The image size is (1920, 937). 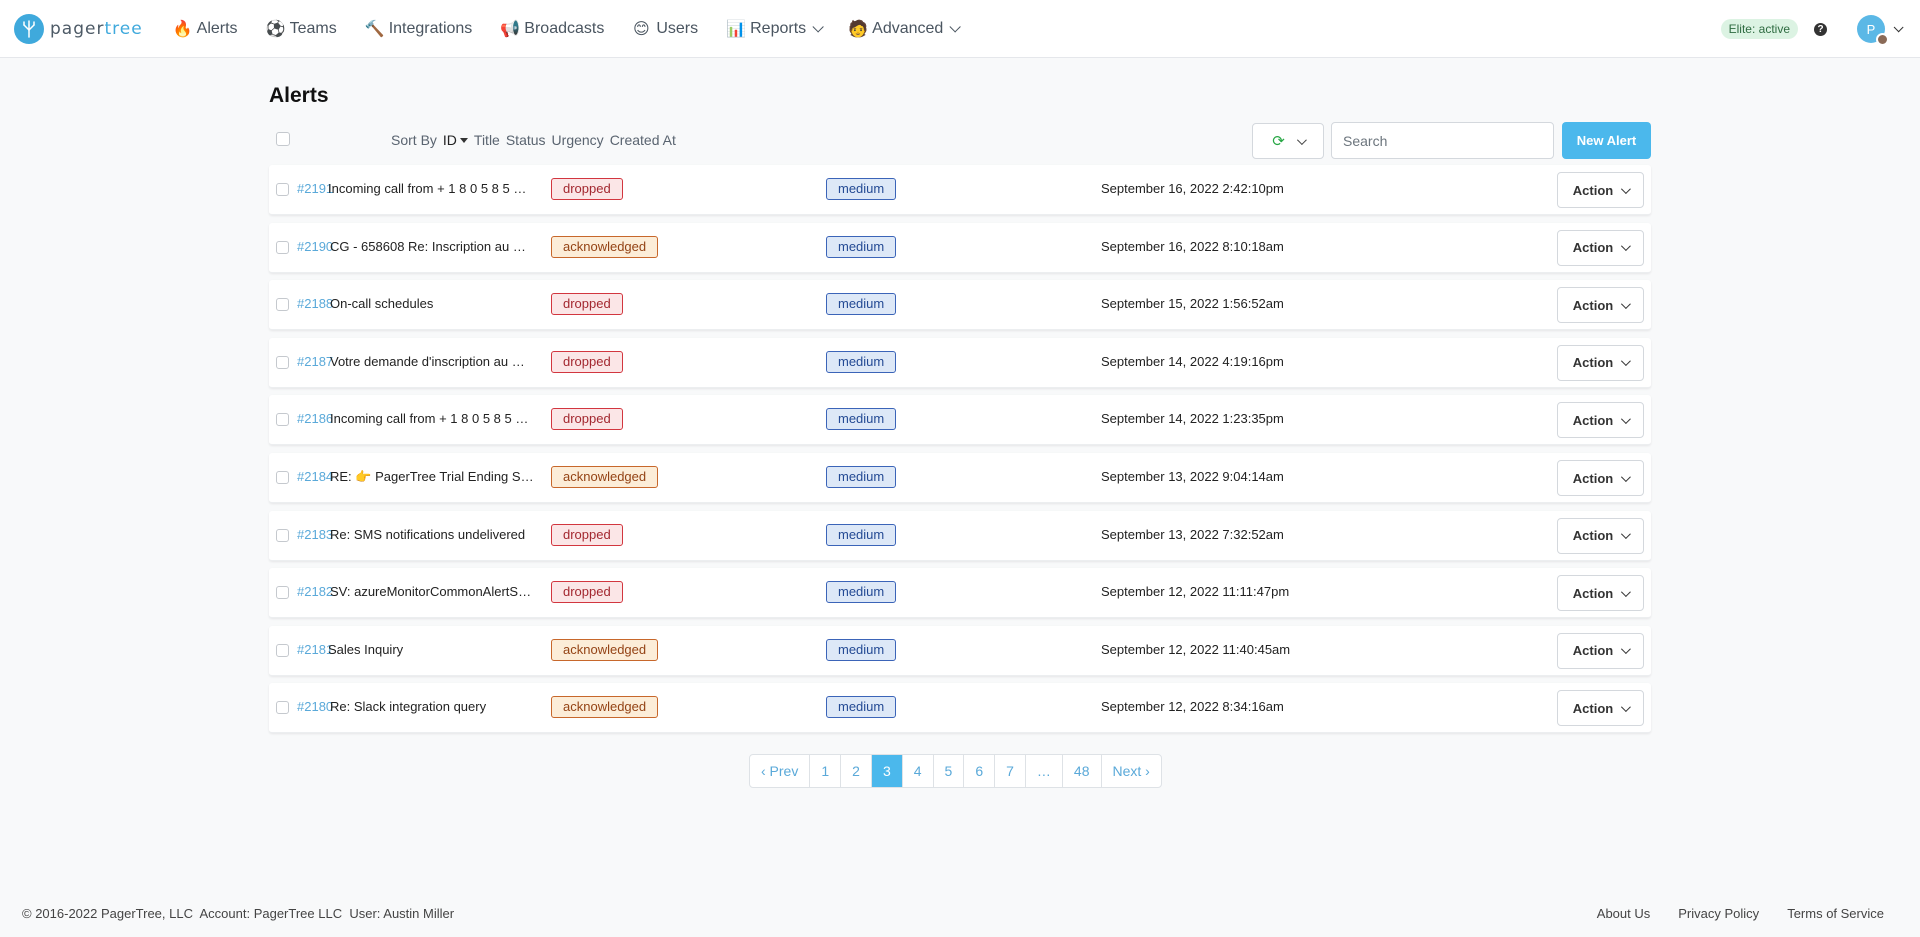 What do you see at coordinates (463, 140) in the screenshot?
I see `sort-direction-icon` at bounding box center [463, 140].